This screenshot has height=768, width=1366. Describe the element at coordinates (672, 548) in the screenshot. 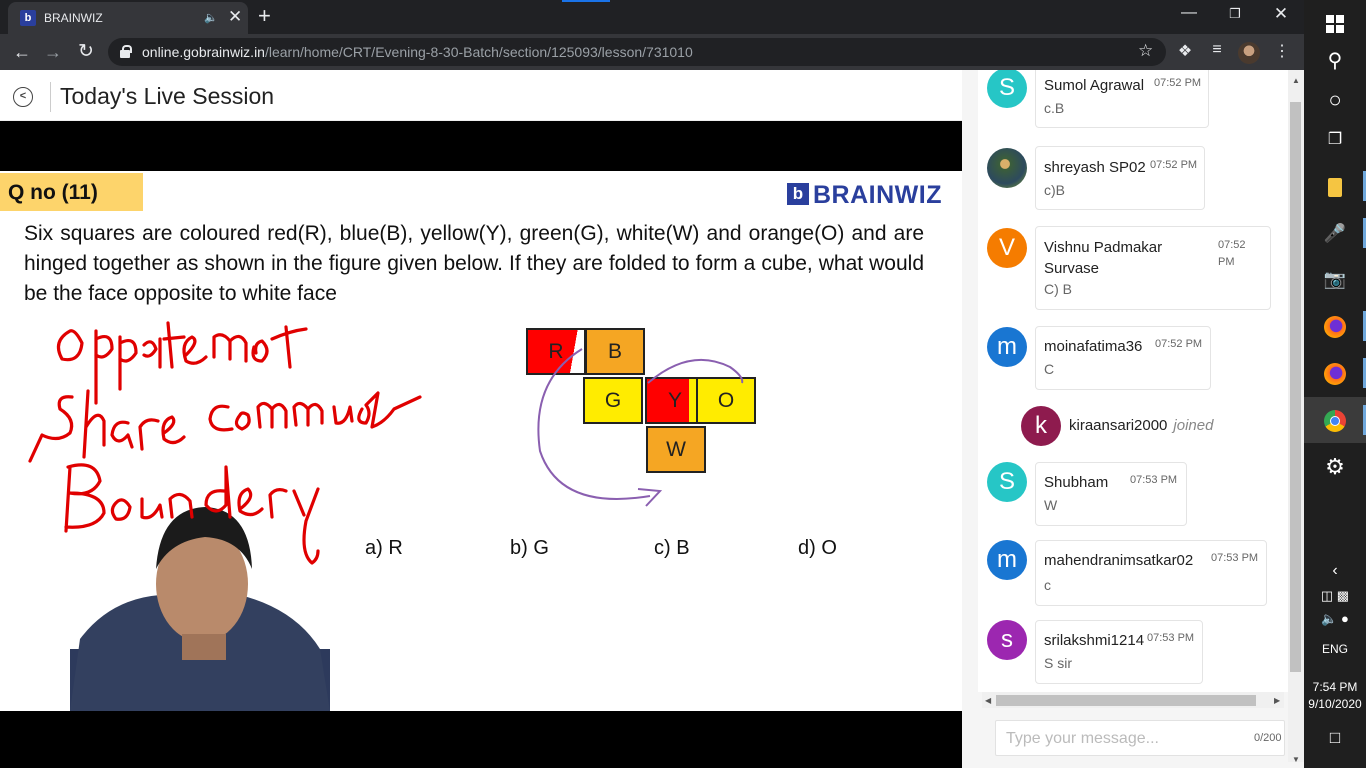

I see `option-c: c) B` at that location.